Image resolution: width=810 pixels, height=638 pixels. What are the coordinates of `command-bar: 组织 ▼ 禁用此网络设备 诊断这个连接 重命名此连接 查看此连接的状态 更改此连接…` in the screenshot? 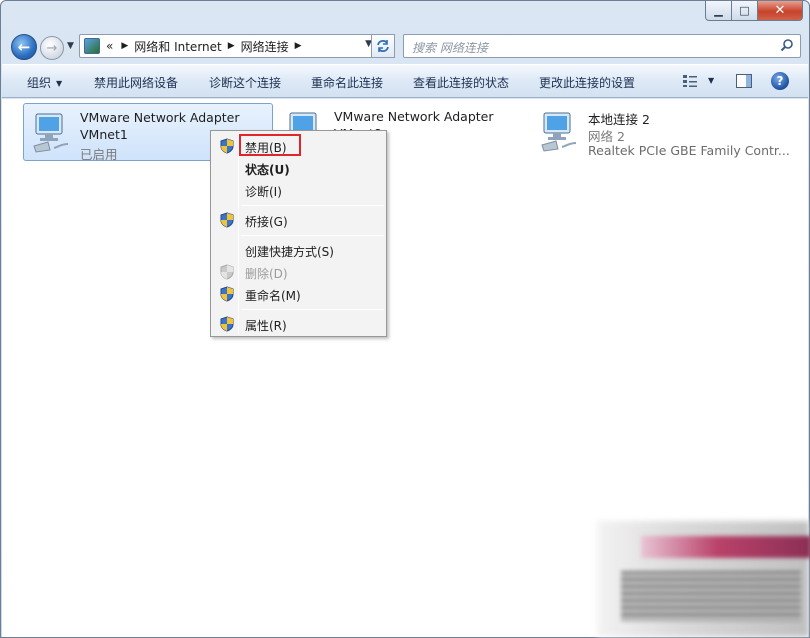 It's located at (405, 81).